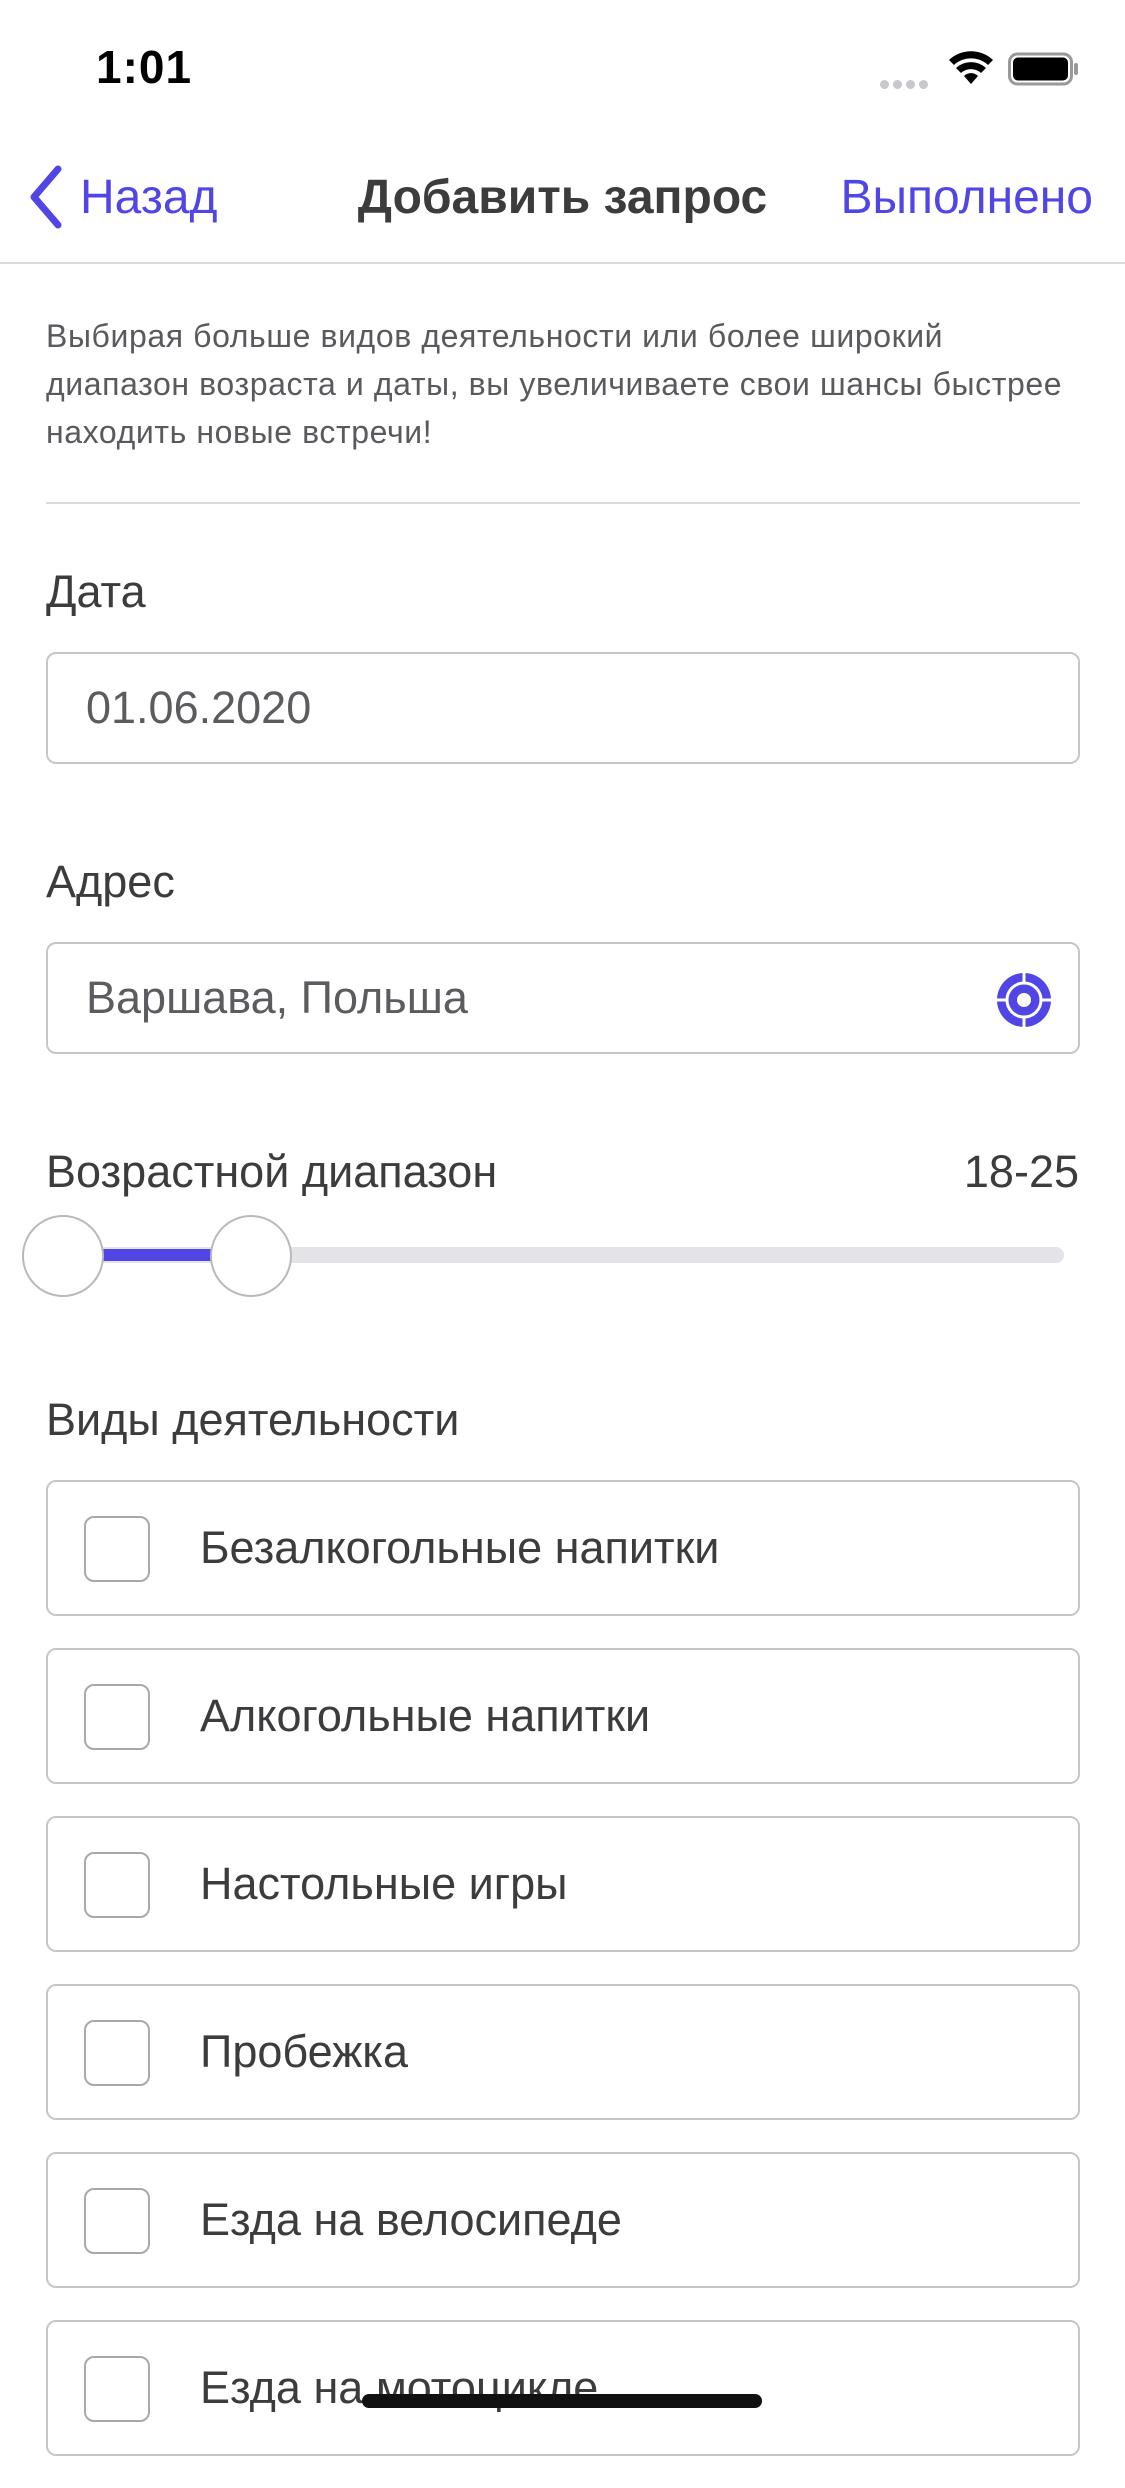 The image size is (1125, 2488). What do you see at coordinates (199, 707) in the screenshot?
I see `date-value: 01.06.2020` at bounding box center [199, 707].